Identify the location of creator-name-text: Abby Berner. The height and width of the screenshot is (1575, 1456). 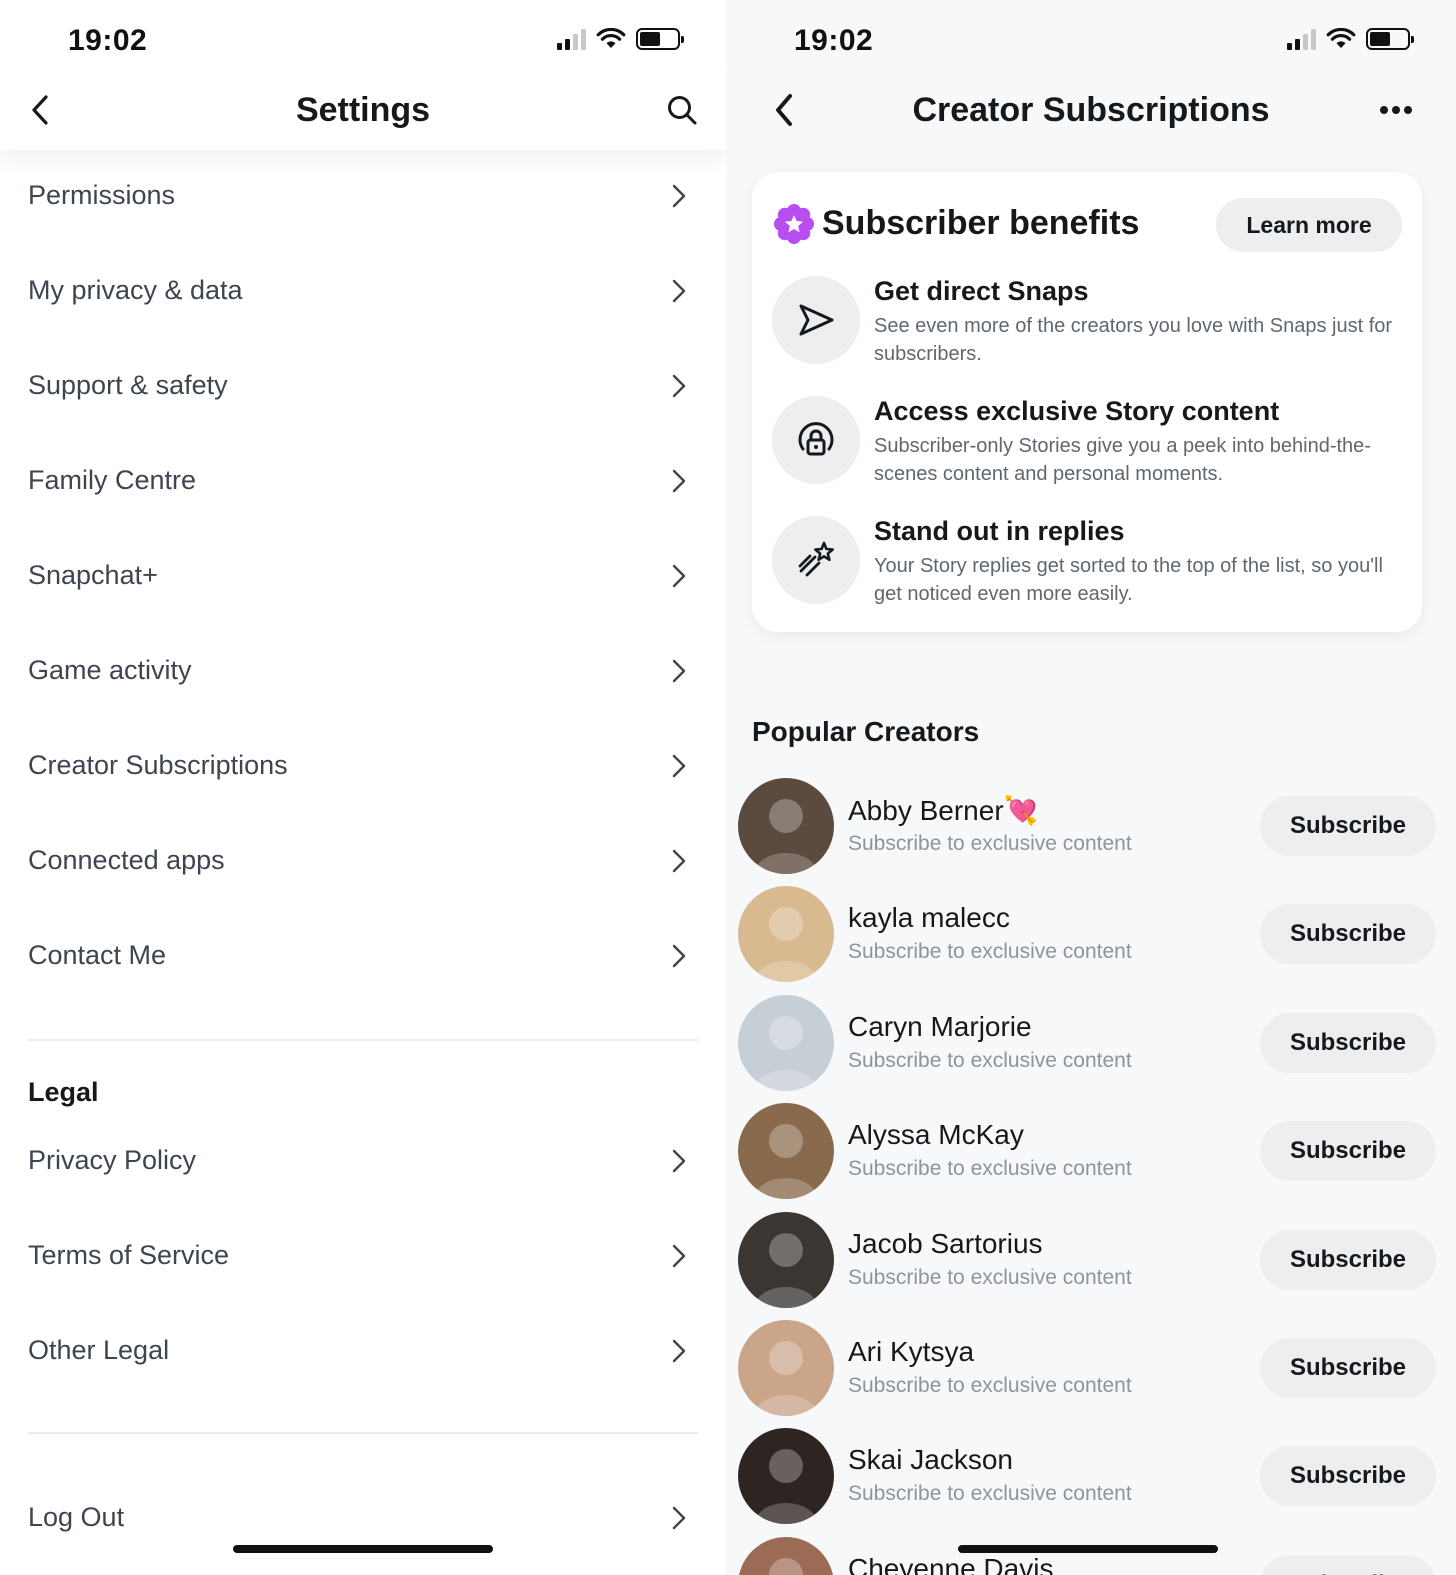
(926, 810).